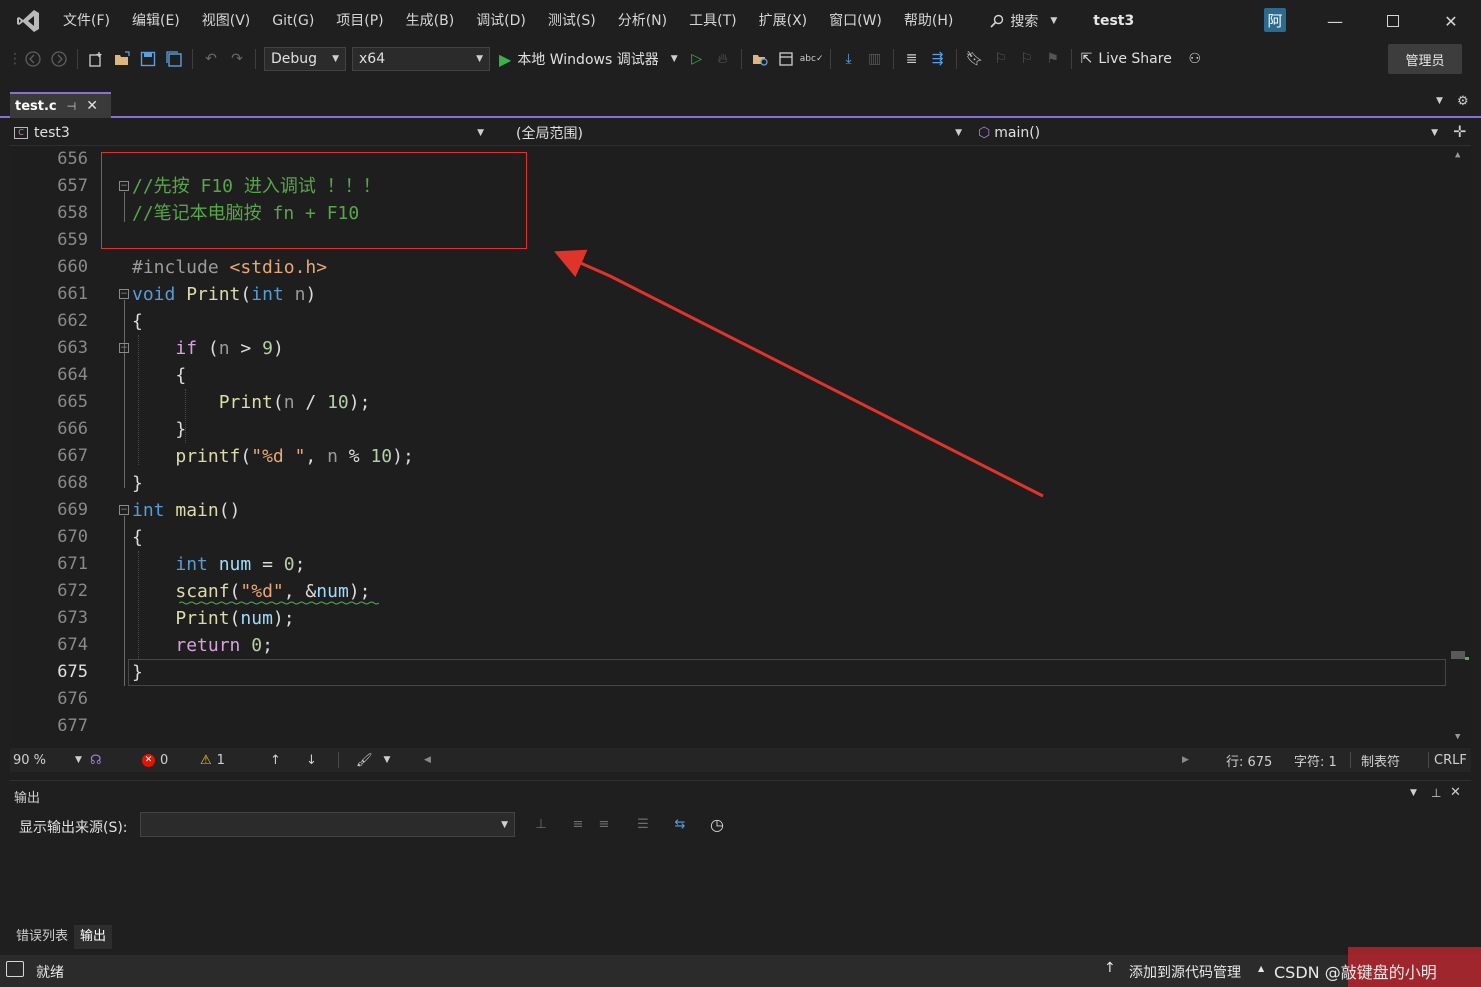 The height and width of the screenshot is (987, 1481). Describe the element at coordinates (220, 760) in the screenshot. I see `warning-count-value: 1` at that location.